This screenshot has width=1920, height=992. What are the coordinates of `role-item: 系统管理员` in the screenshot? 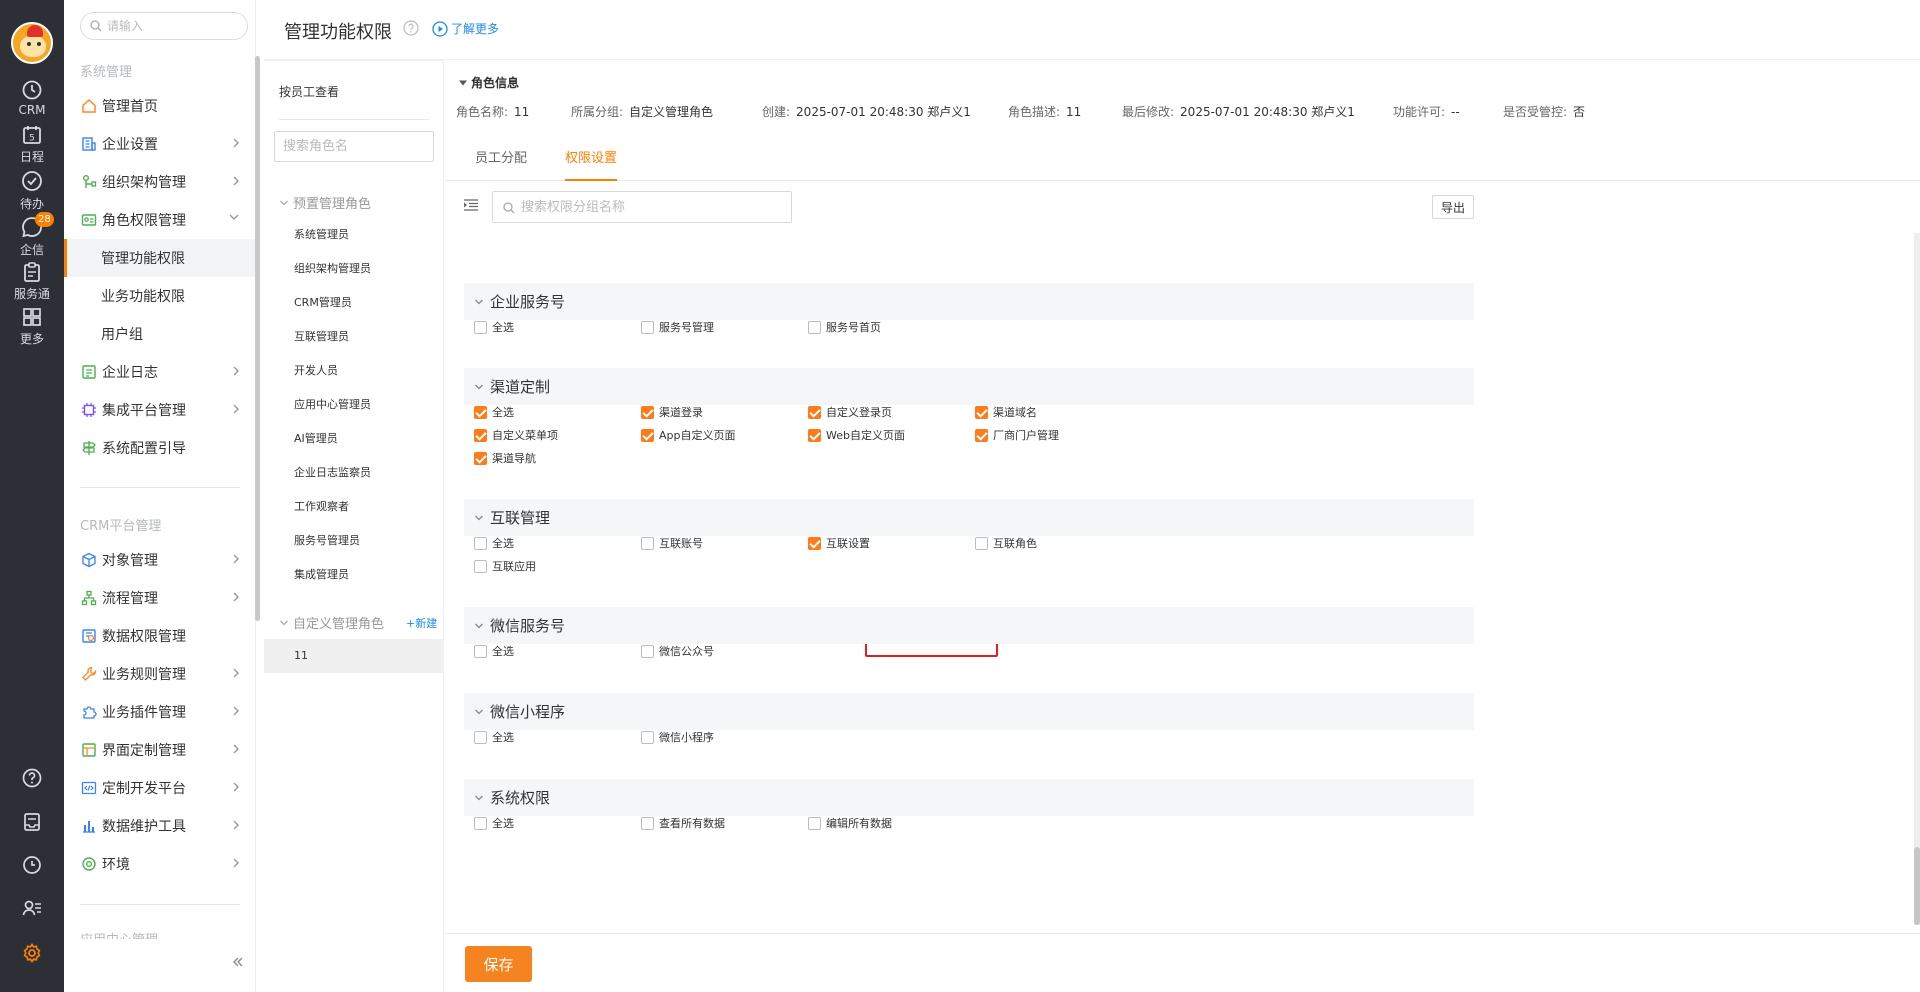 It's located at (354, 235).